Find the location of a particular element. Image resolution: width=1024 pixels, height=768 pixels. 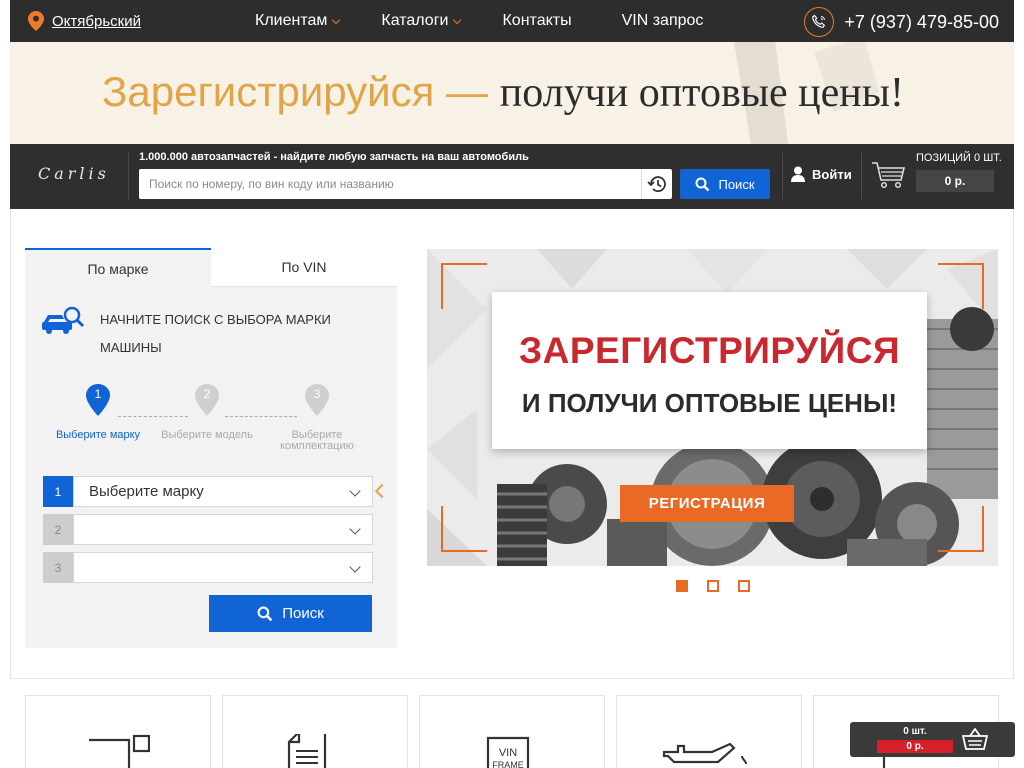

panel-search-button: Поиск is located at coordinates (290, 613).